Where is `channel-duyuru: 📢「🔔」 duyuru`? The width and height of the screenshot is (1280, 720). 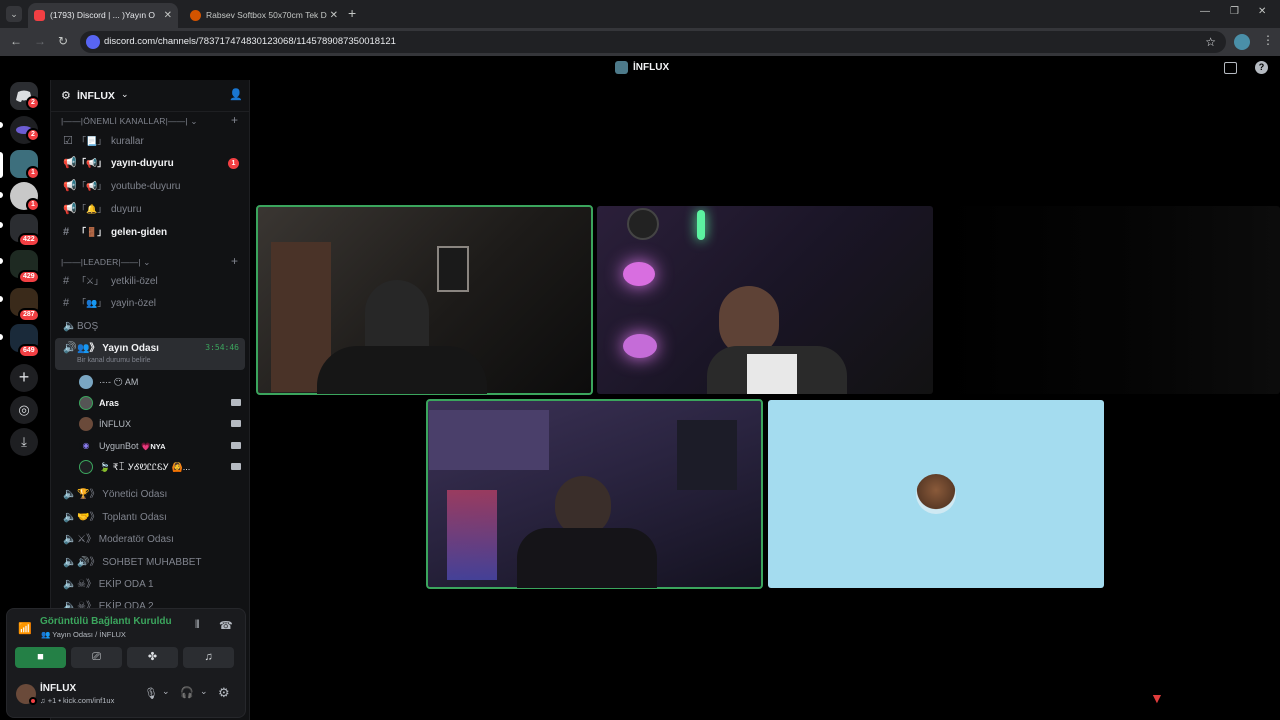
channel-duyuru: 📢「🔔」 duyuru is located at coordinates (150, 209).